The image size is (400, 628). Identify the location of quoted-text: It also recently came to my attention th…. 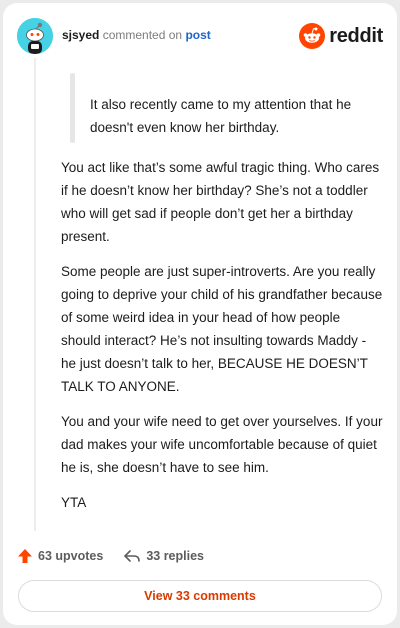
(221, 116).